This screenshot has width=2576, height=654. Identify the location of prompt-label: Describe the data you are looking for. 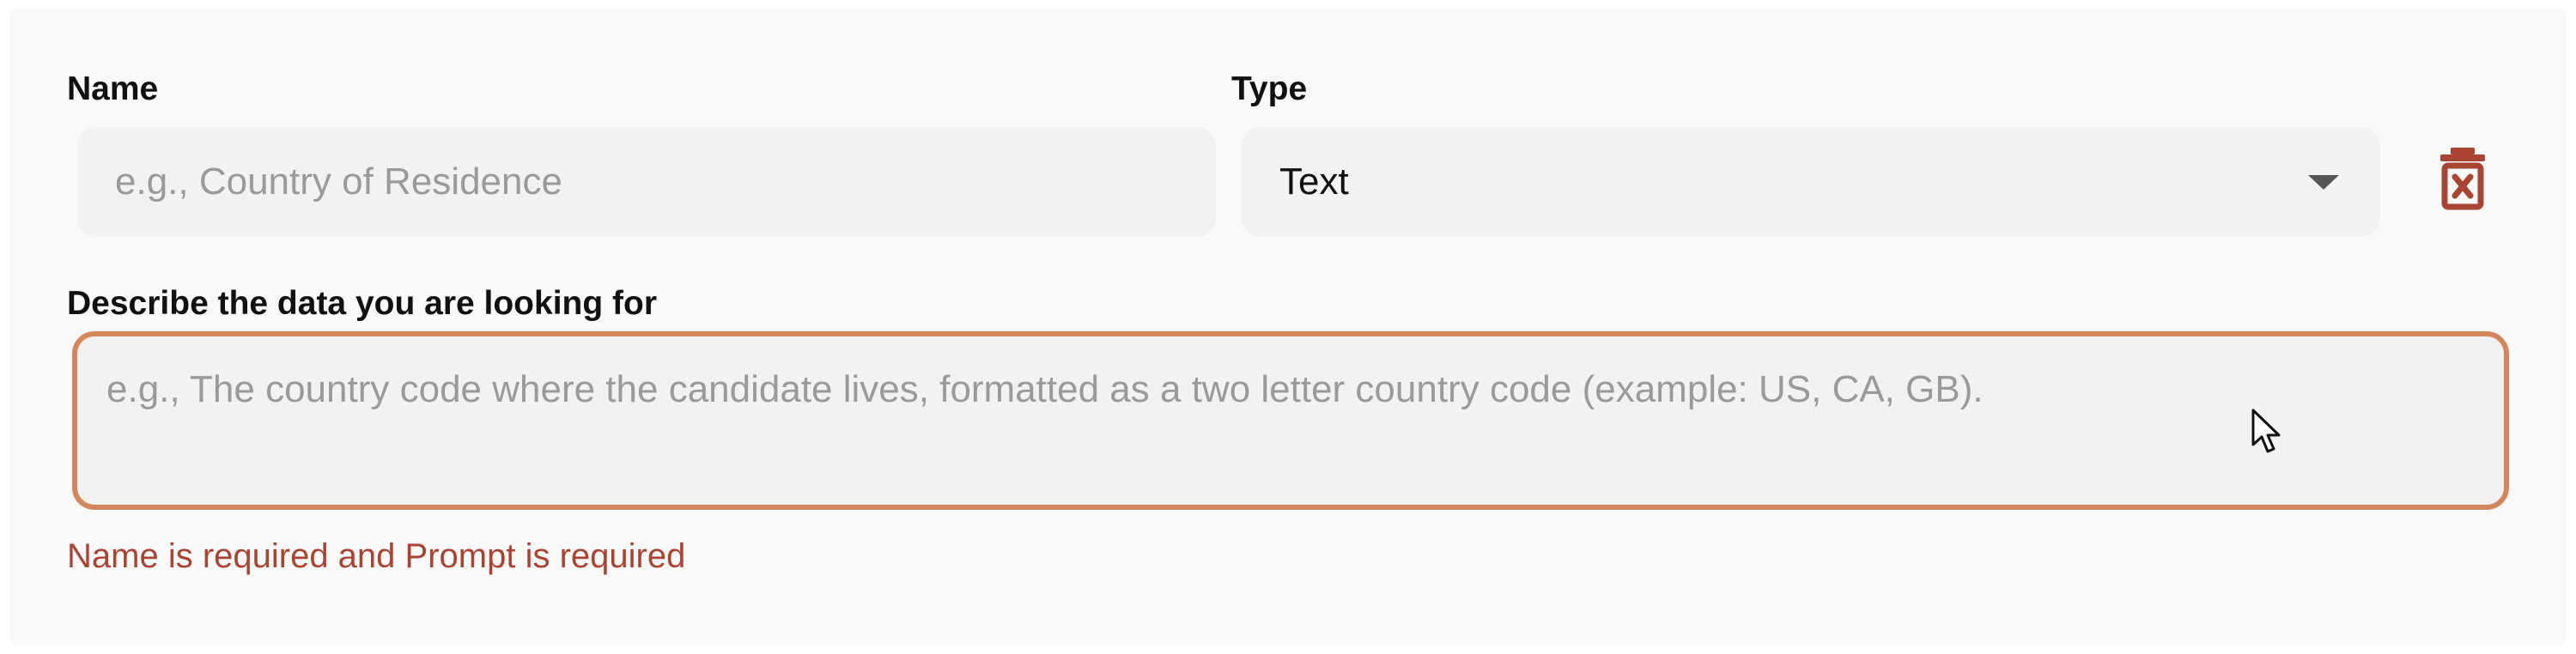
(362, 303).